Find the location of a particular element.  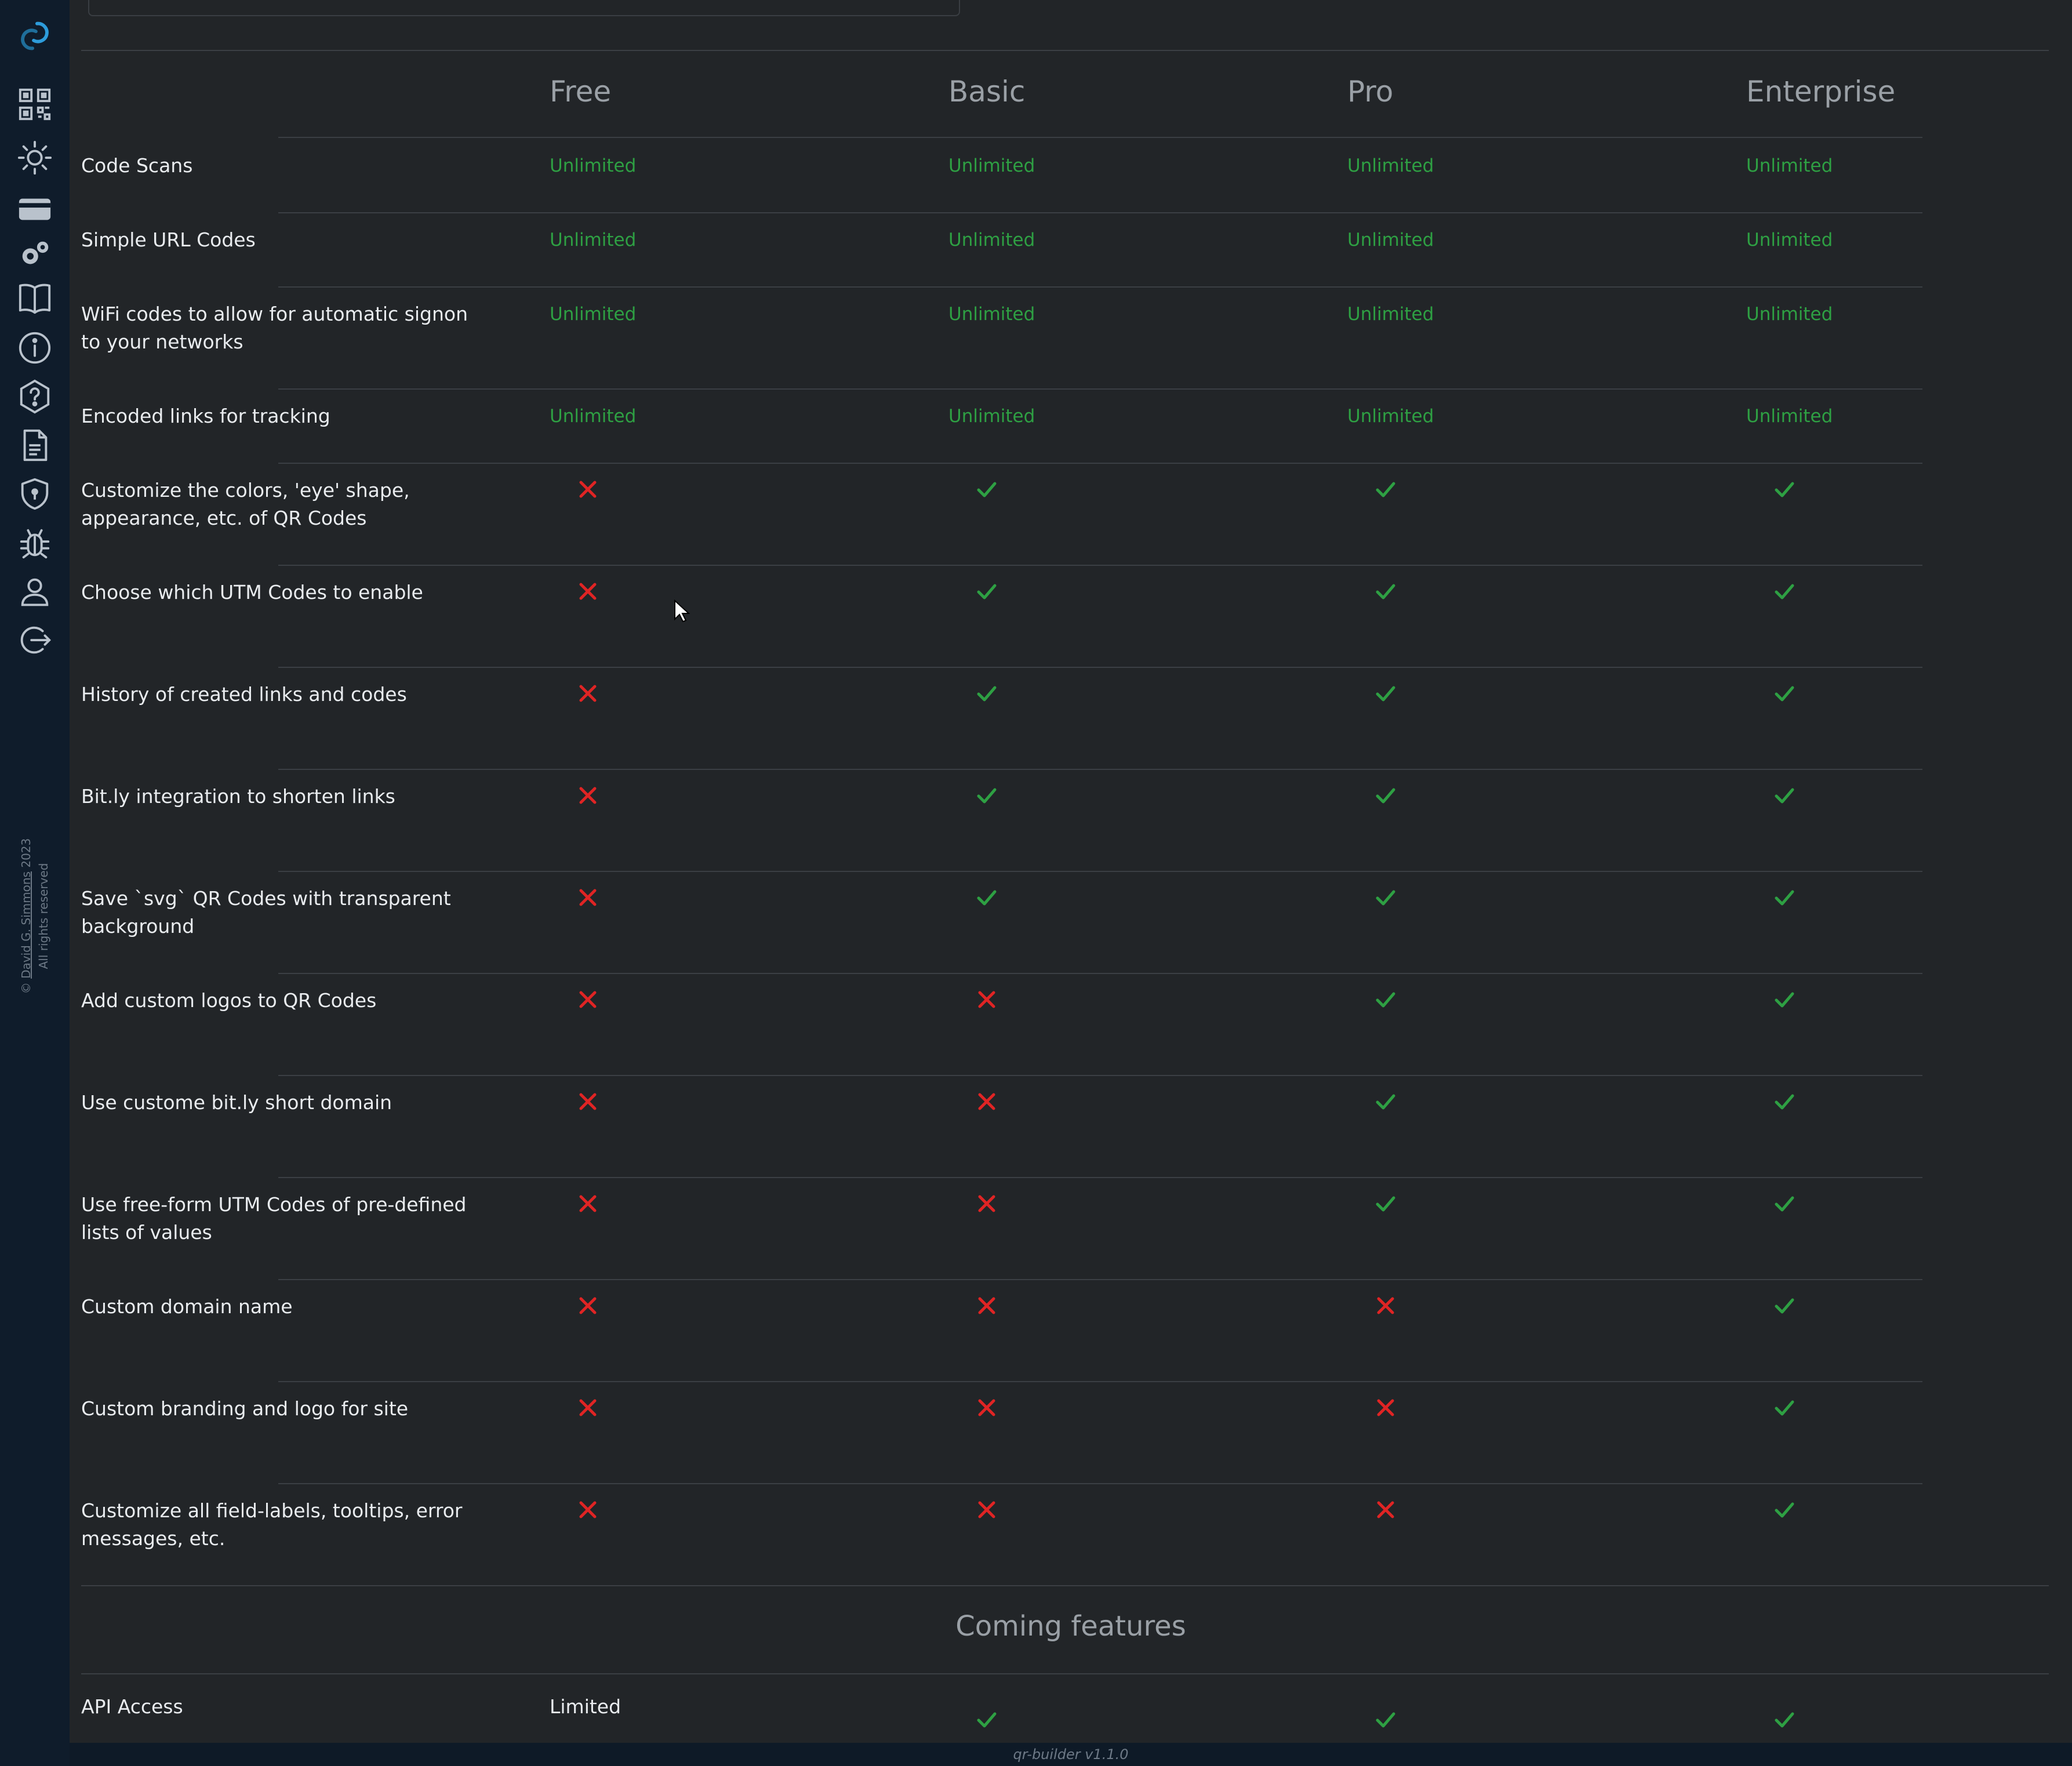

tier-header-basic: Basic is located at coordinates (987, 91).